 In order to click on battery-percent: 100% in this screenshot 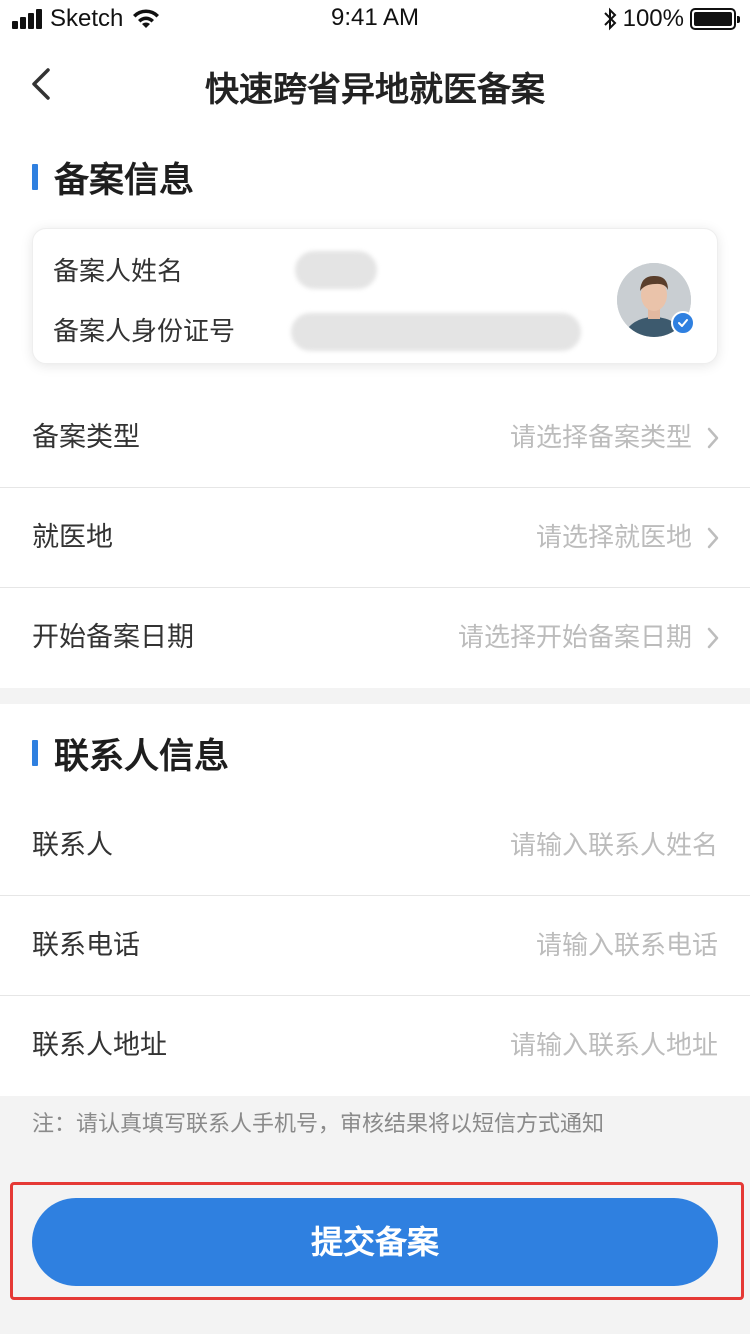, I will do `click(653, 18)`.